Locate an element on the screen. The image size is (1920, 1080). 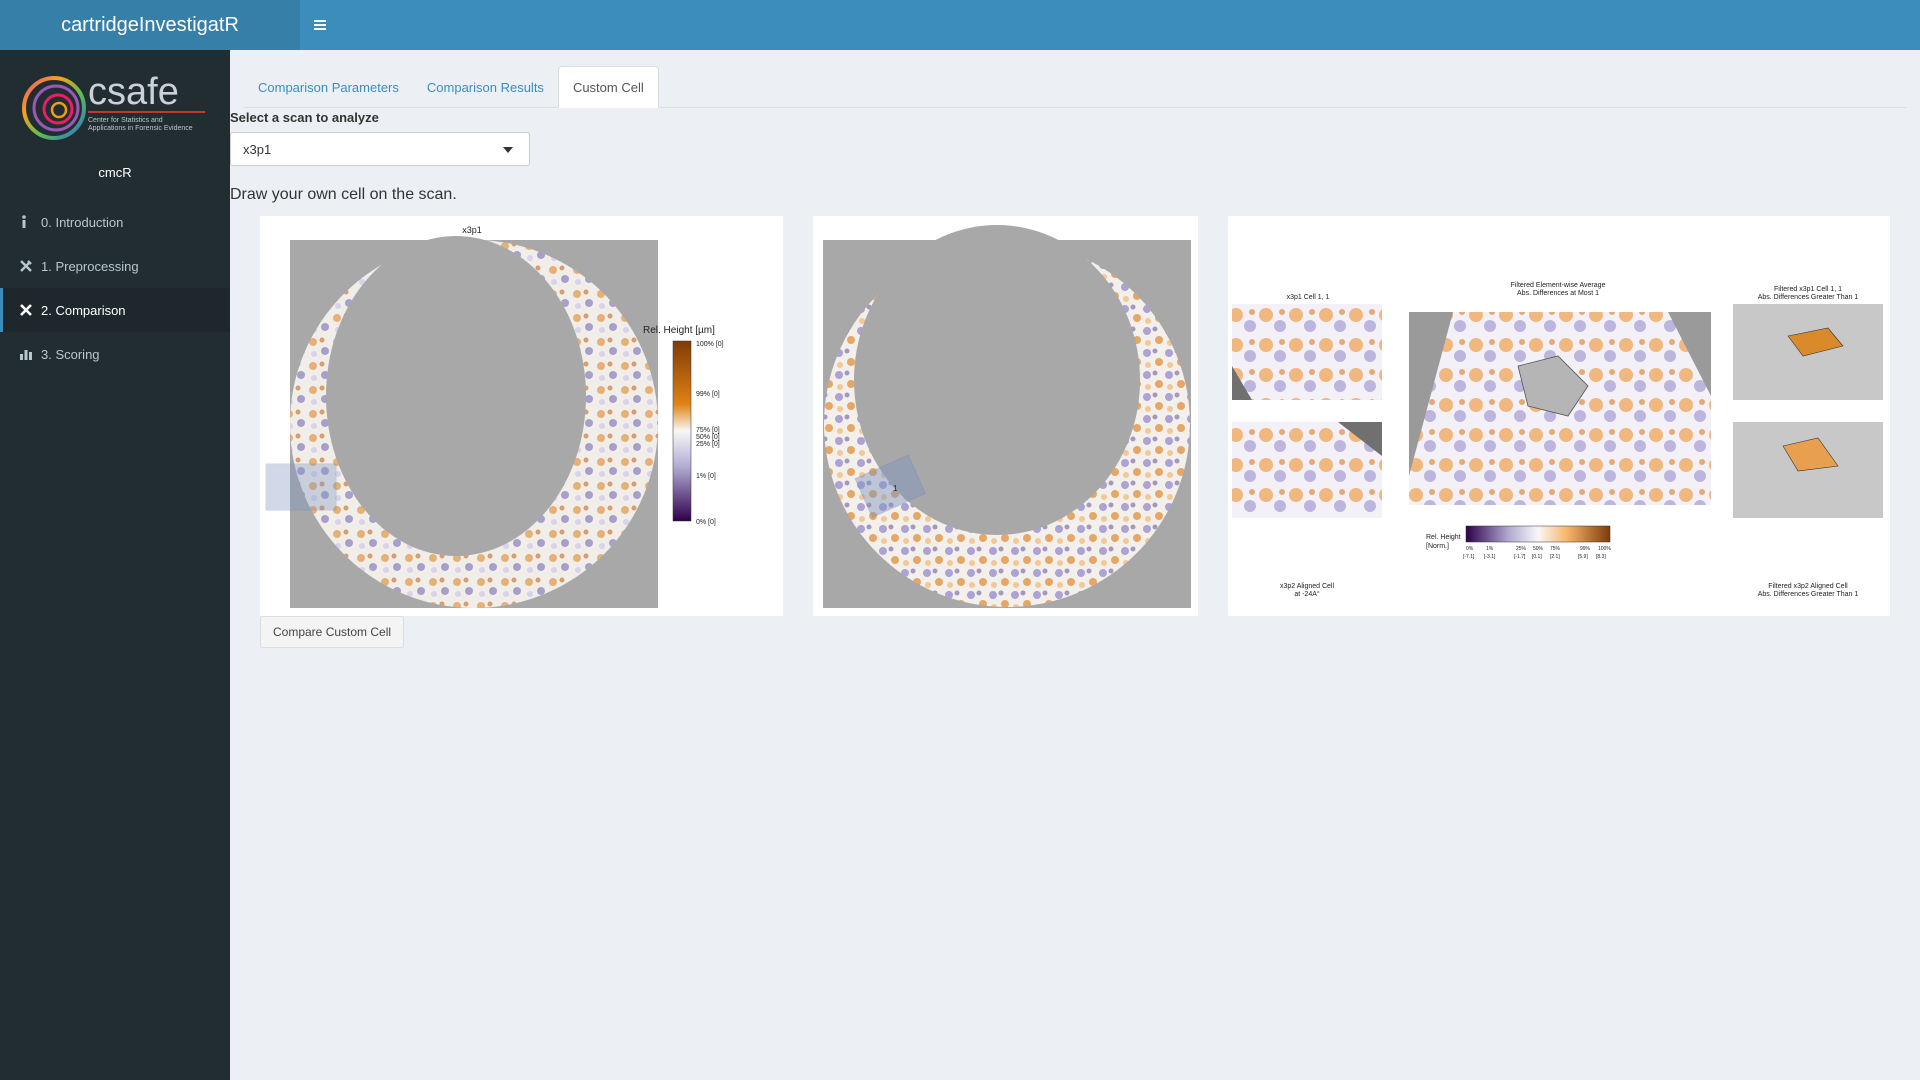
sidebar-item-introduction: 0. Introduction is located at coordinates (115, 222).